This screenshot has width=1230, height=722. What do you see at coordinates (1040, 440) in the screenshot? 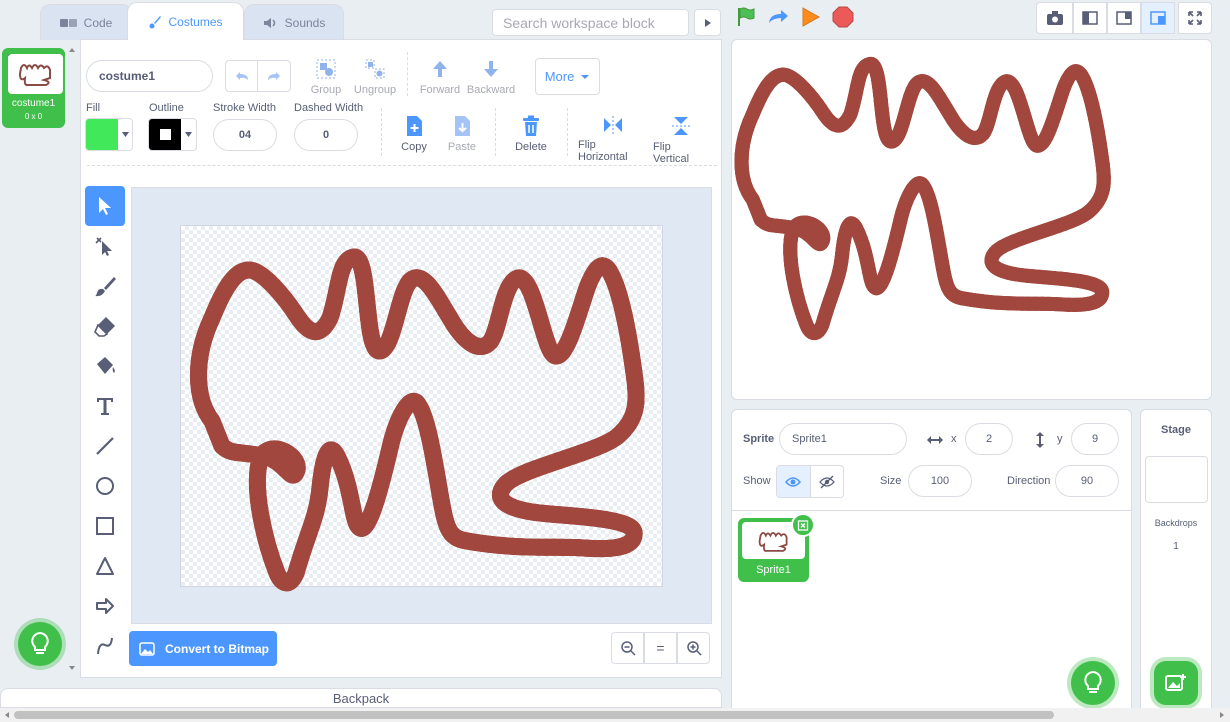
I see `vertical-arrows-icon` at bounding box center [1040, 440].